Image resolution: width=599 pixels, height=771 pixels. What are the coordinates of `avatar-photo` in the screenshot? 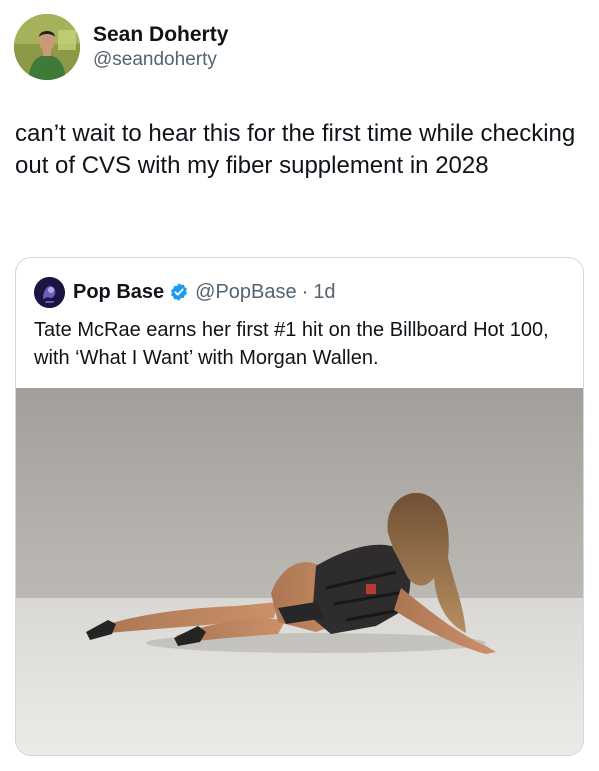 It's located at (47, 47).